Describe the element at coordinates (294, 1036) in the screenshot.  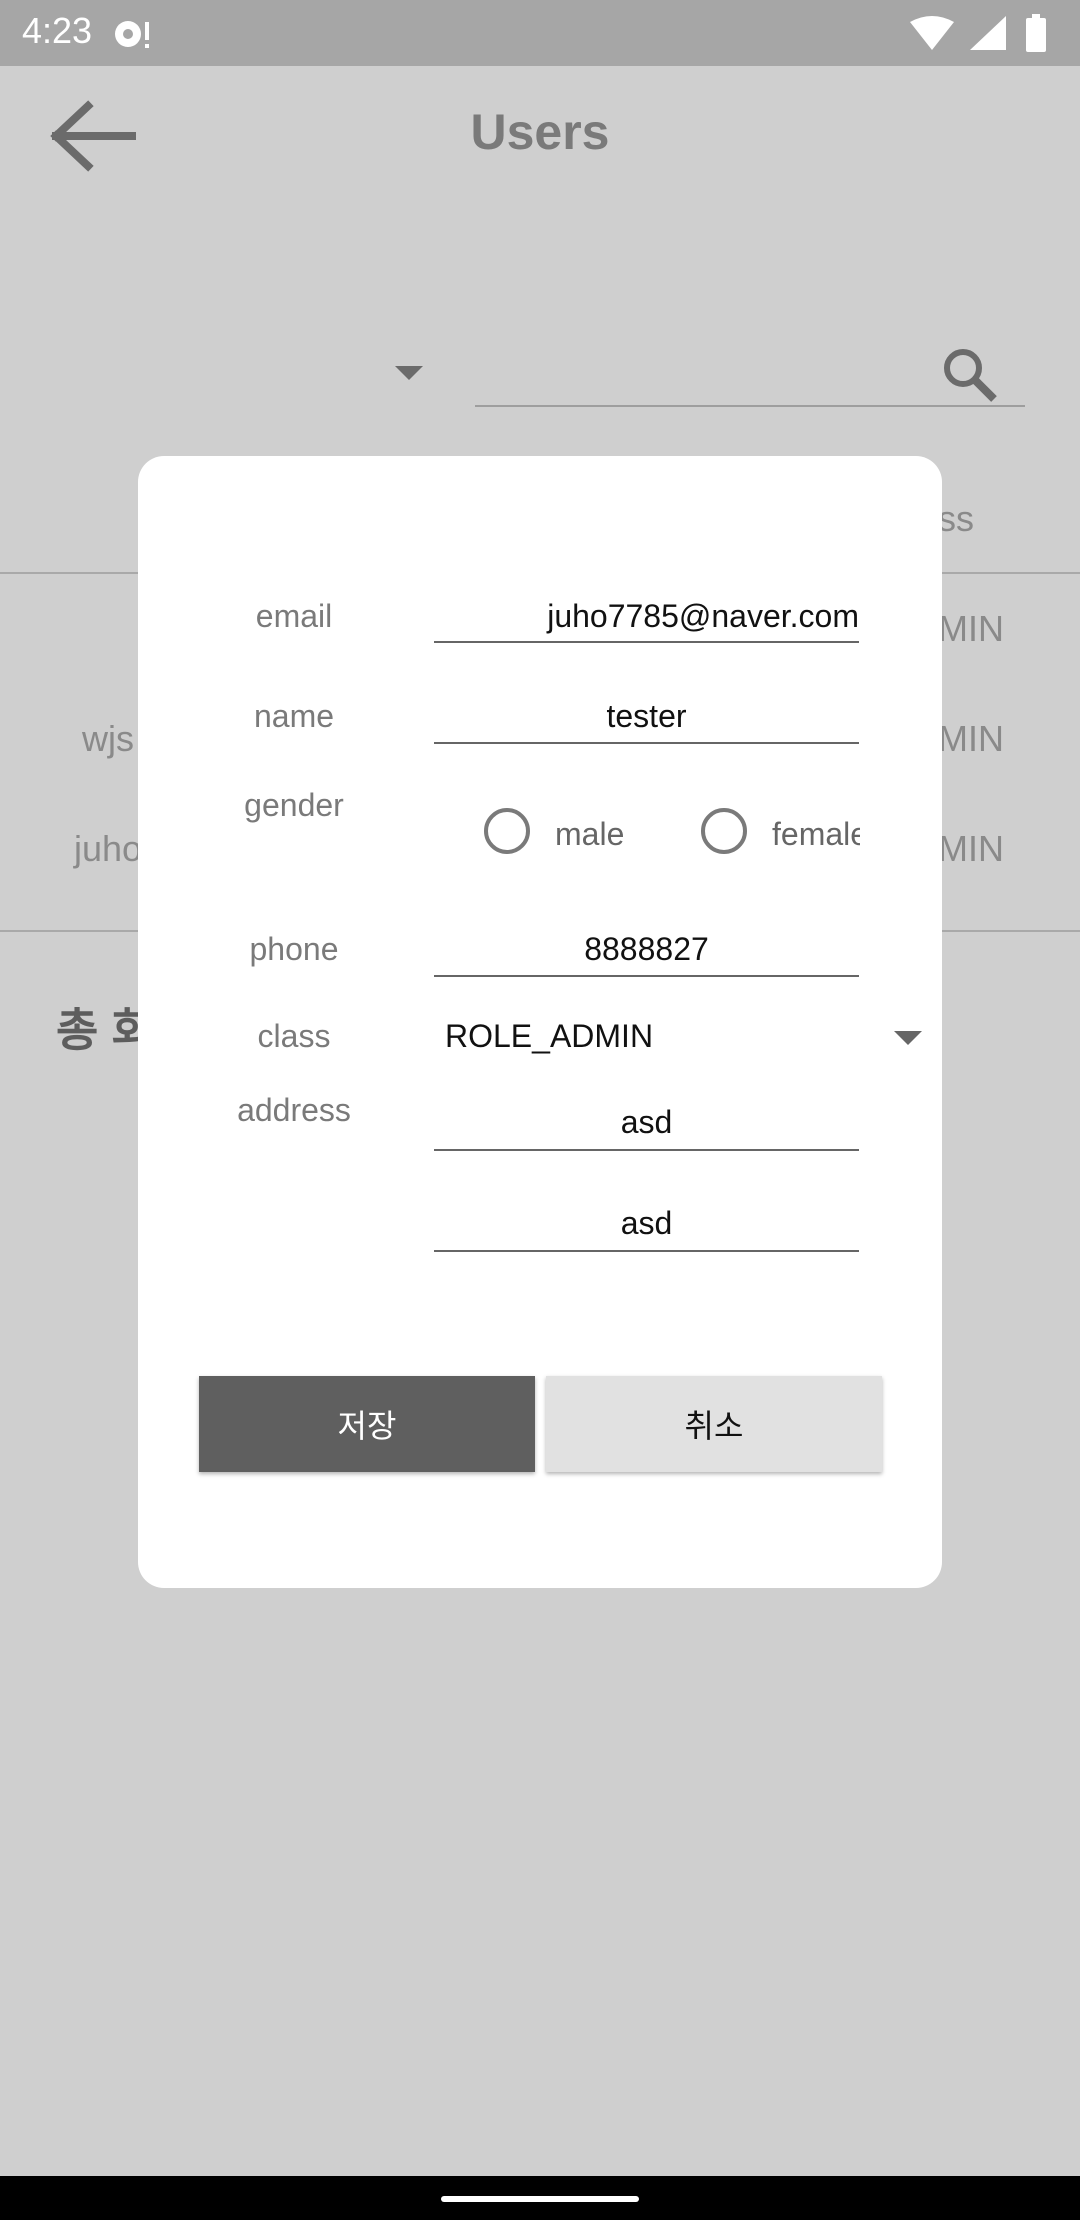
I see `class-label: class` at that location.